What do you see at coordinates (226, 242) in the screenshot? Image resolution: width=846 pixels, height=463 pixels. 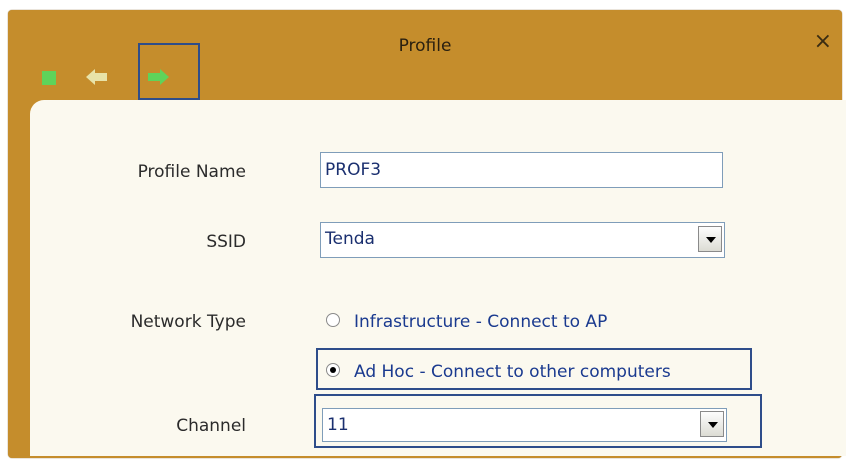 I see `ssid-label: SSID` at bounding box center [226, 242].